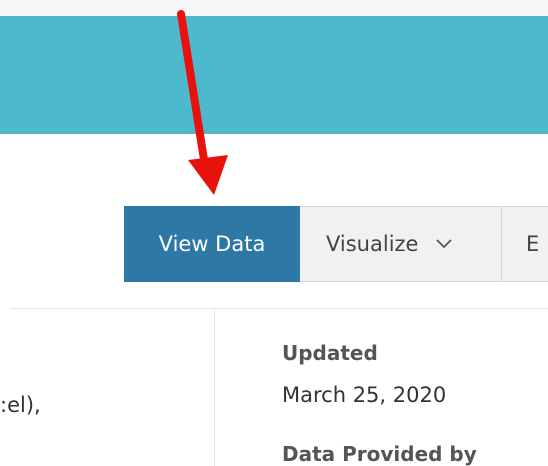 The height and width of the screenshot is (466, 548). I want to click on dataset-action-toolbar: View Data Visualize E, so click(336, 244).